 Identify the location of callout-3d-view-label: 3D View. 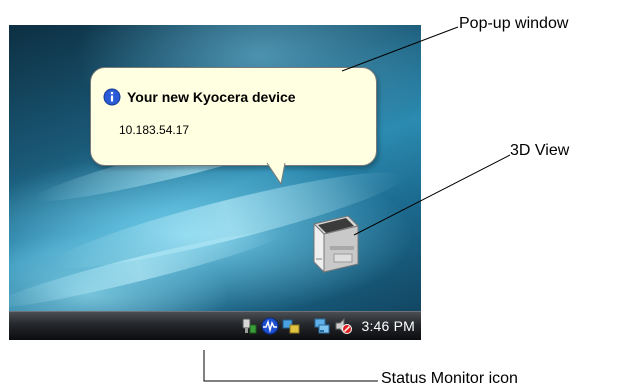
(540, 150).